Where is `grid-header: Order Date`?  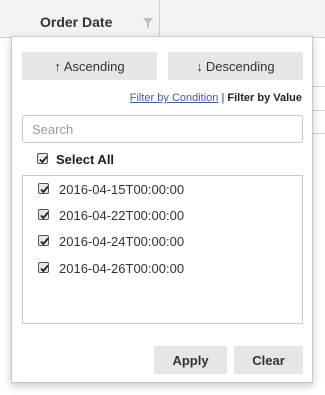 grid-header: Order Date is located at coordinates (162, 19).